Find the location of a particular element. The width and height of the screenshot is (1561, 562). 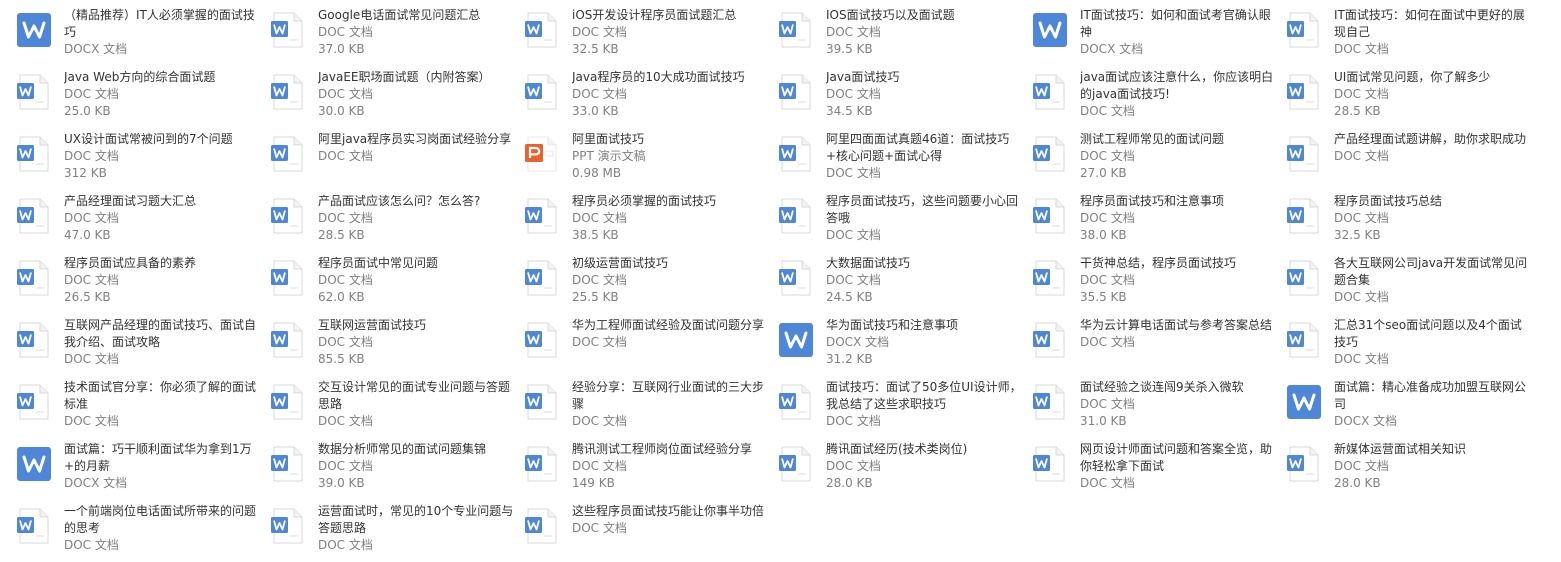

file-name: iOS开发设计程序员面试题汇总 is located at coordinates (670, 15).